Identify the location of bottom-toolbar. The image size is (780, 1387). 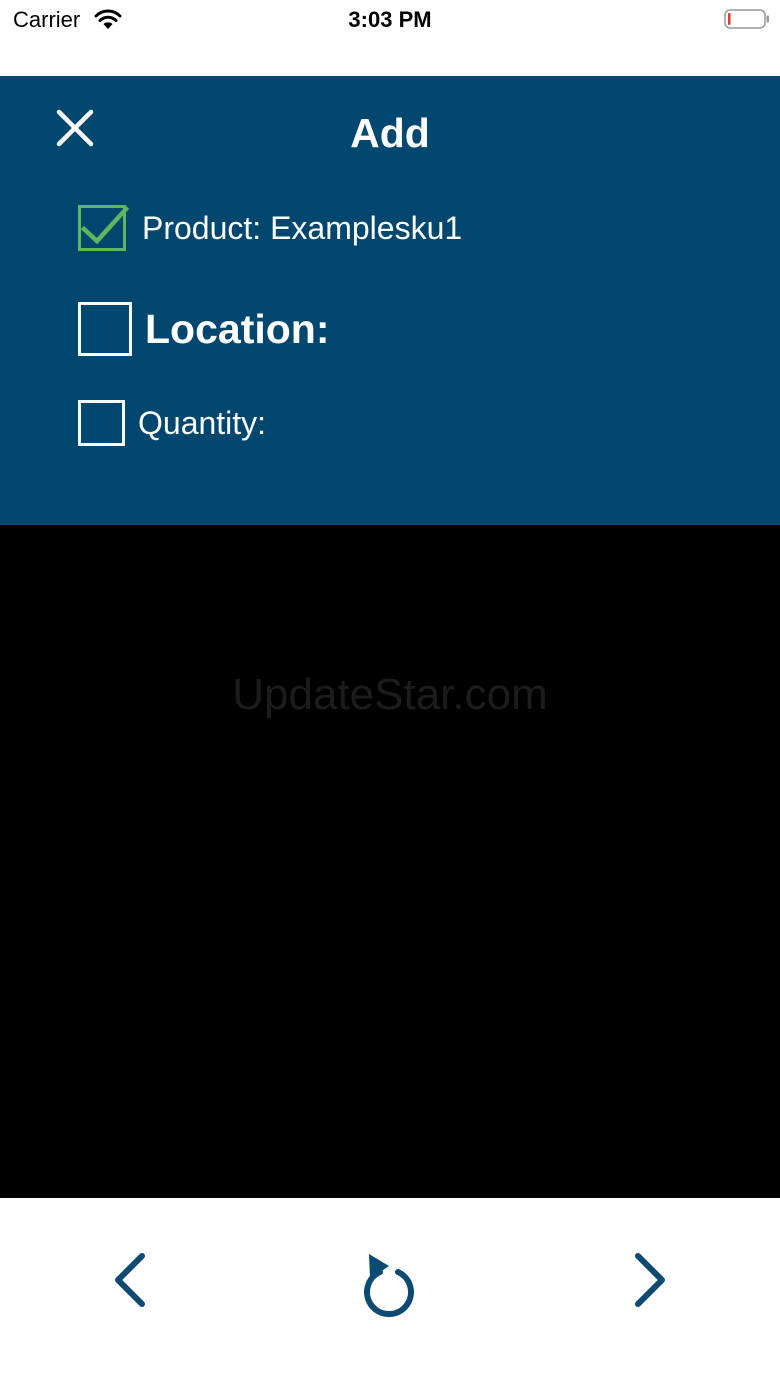
(390, 1292).